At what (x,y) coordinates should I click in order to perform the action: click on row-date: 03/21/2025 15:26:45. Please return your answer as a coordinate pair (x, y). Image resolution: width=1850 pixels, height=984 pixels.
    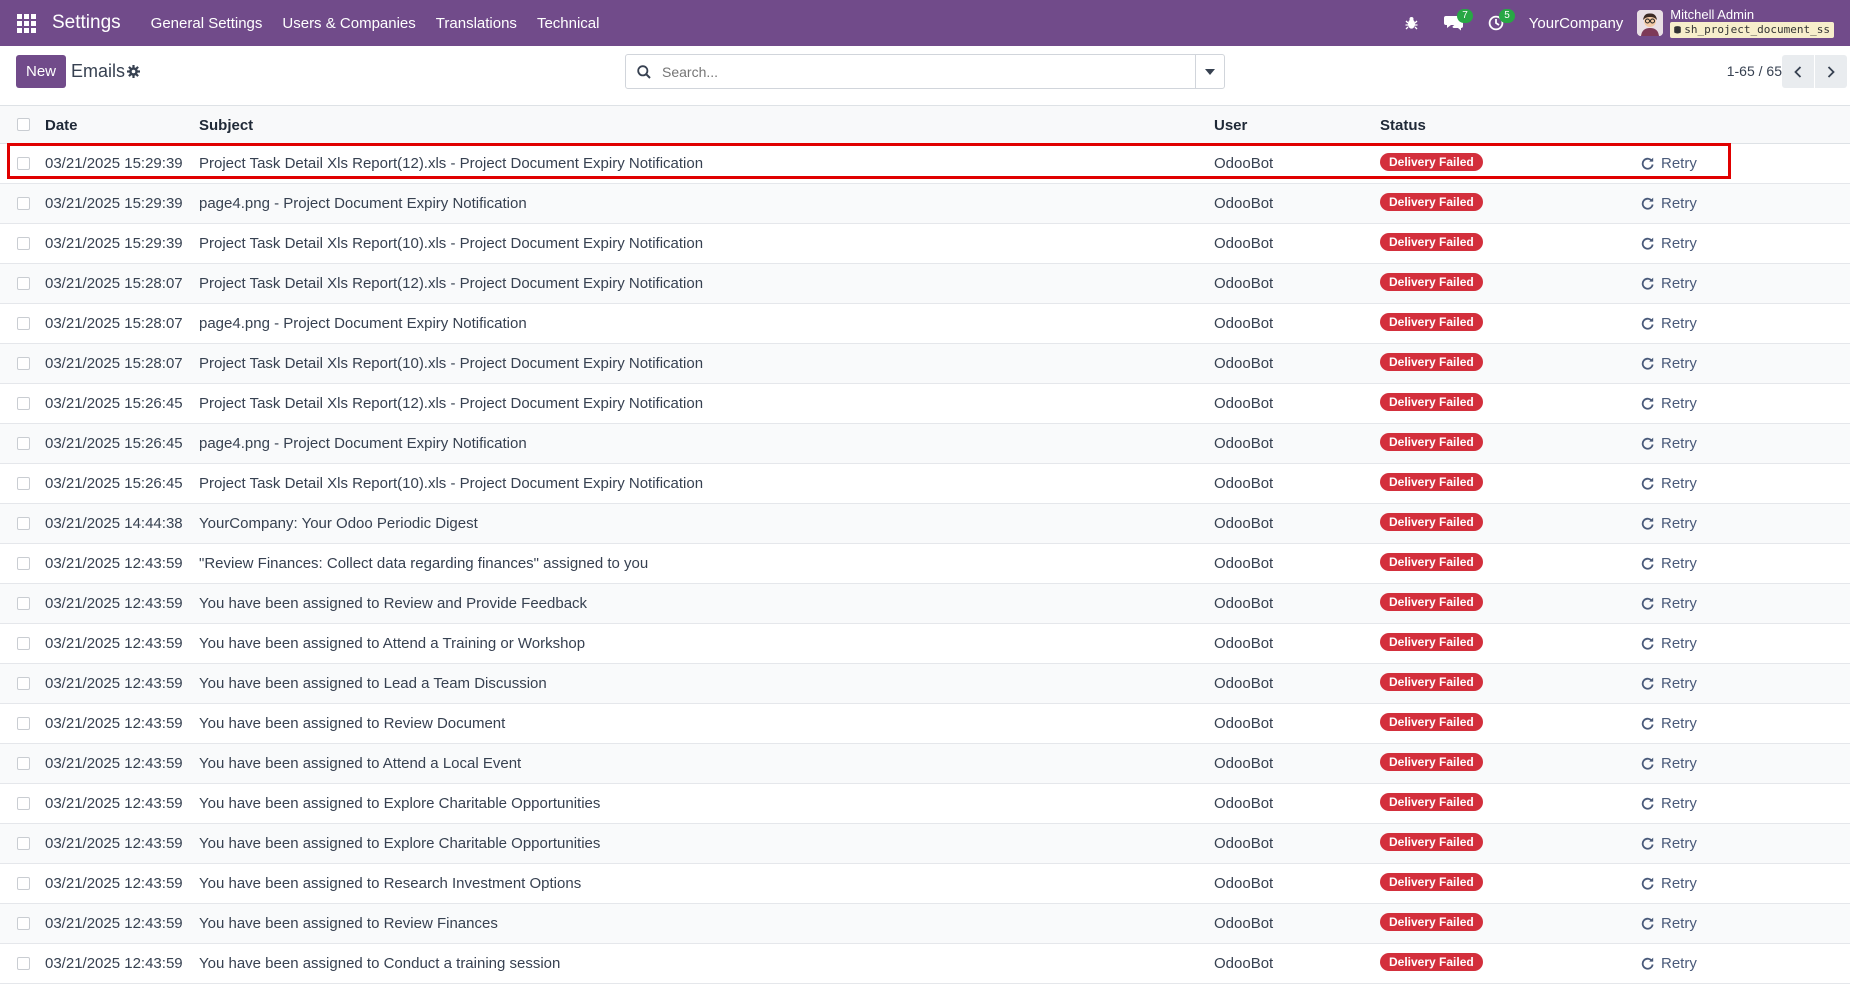
    Looking at the image, I should click on (114, 483).